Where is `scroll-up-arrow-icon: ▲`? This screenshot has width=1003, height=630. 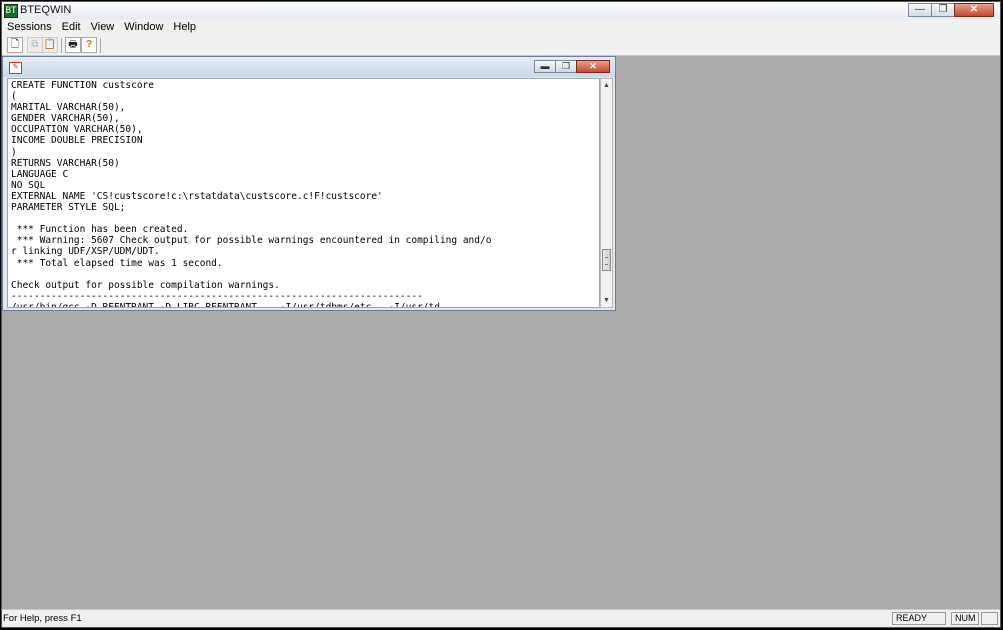
scroll-up-arrow-icon: ▲ is located at coordinates (606, 85).